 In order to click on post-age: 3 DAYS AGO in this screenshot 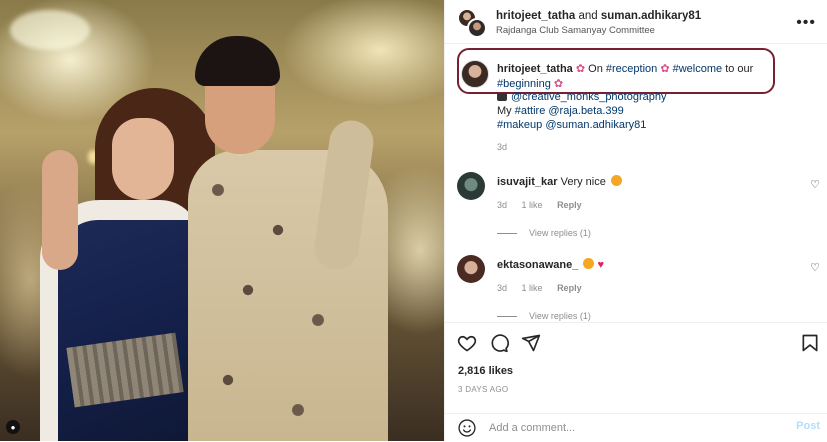, I will do `click(483, 389)`.